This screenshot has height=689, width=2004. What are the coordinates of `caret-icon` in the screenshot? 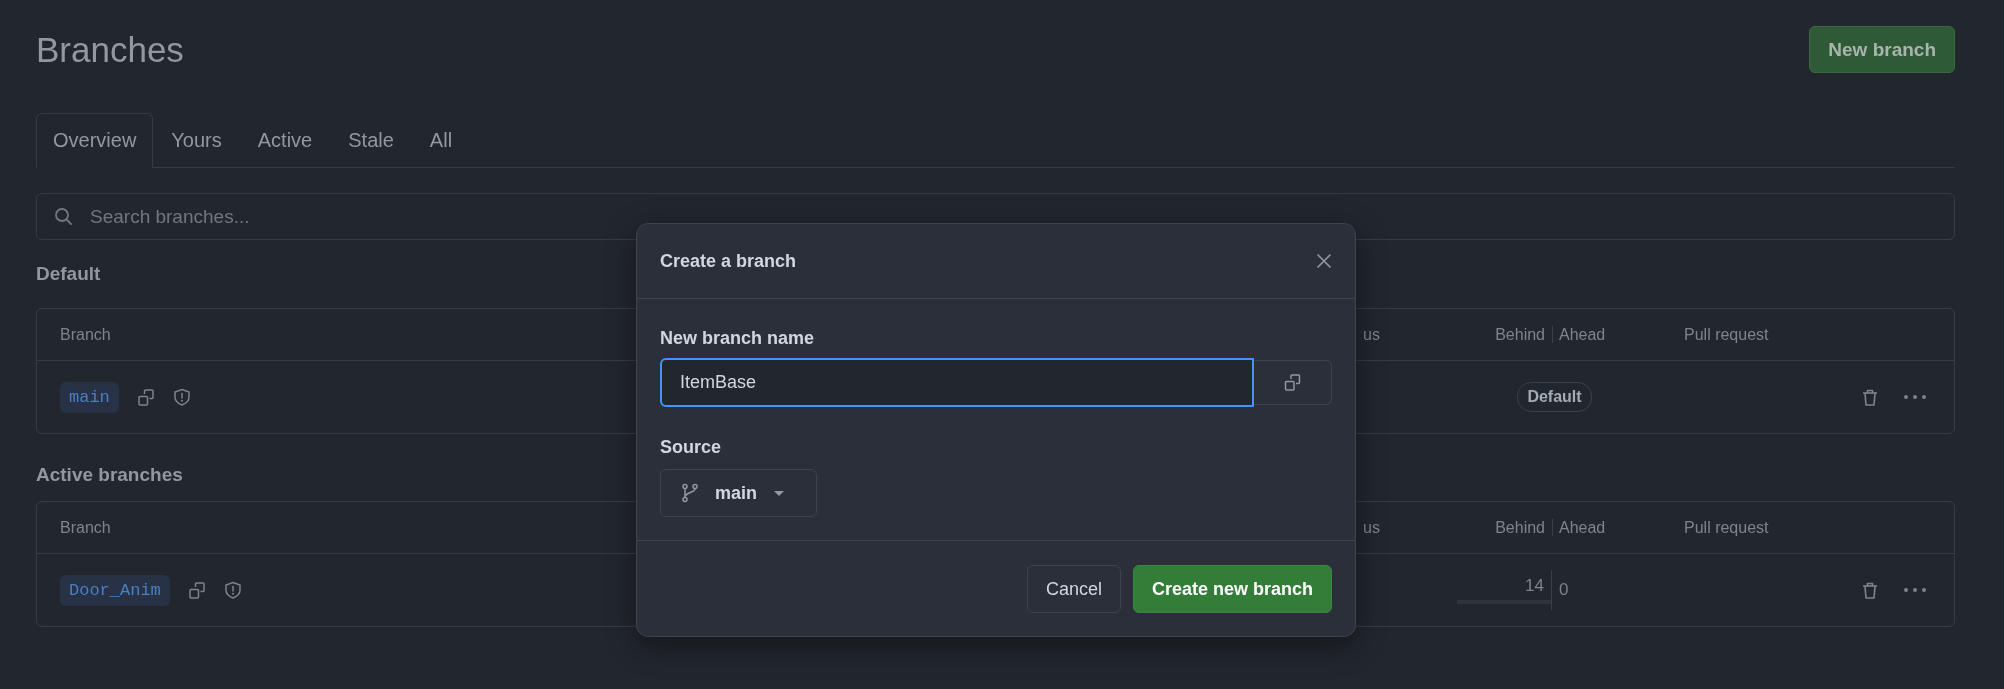 It's located at (779, 493).